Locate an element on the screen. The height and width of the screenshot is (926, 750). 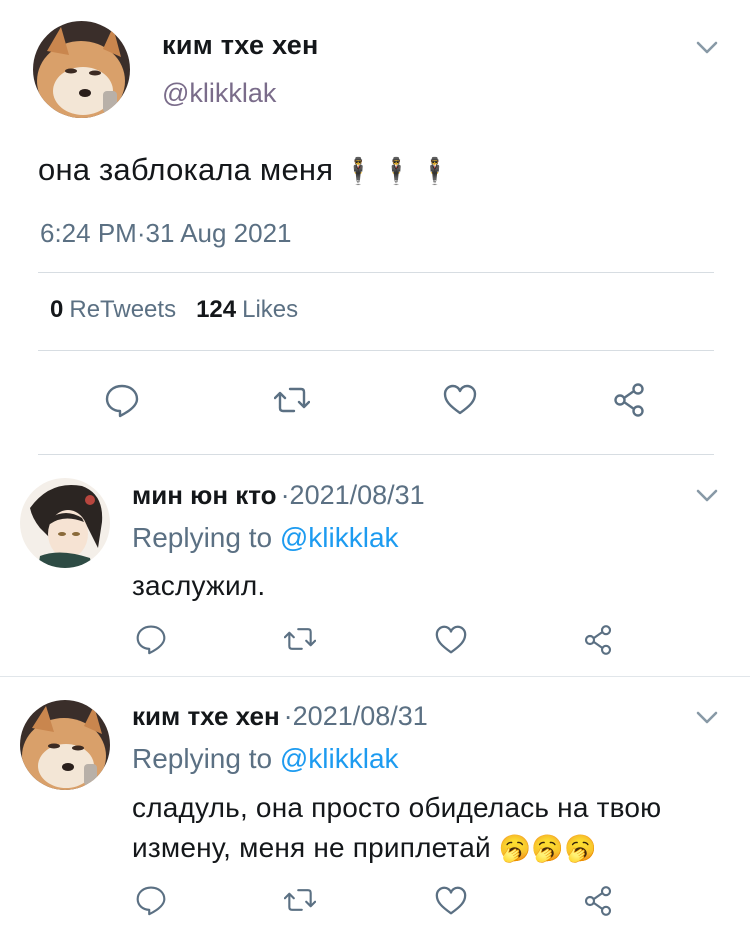
tweet-emoji: 🕴🕴🕴 is located at coordinates (400, 171).